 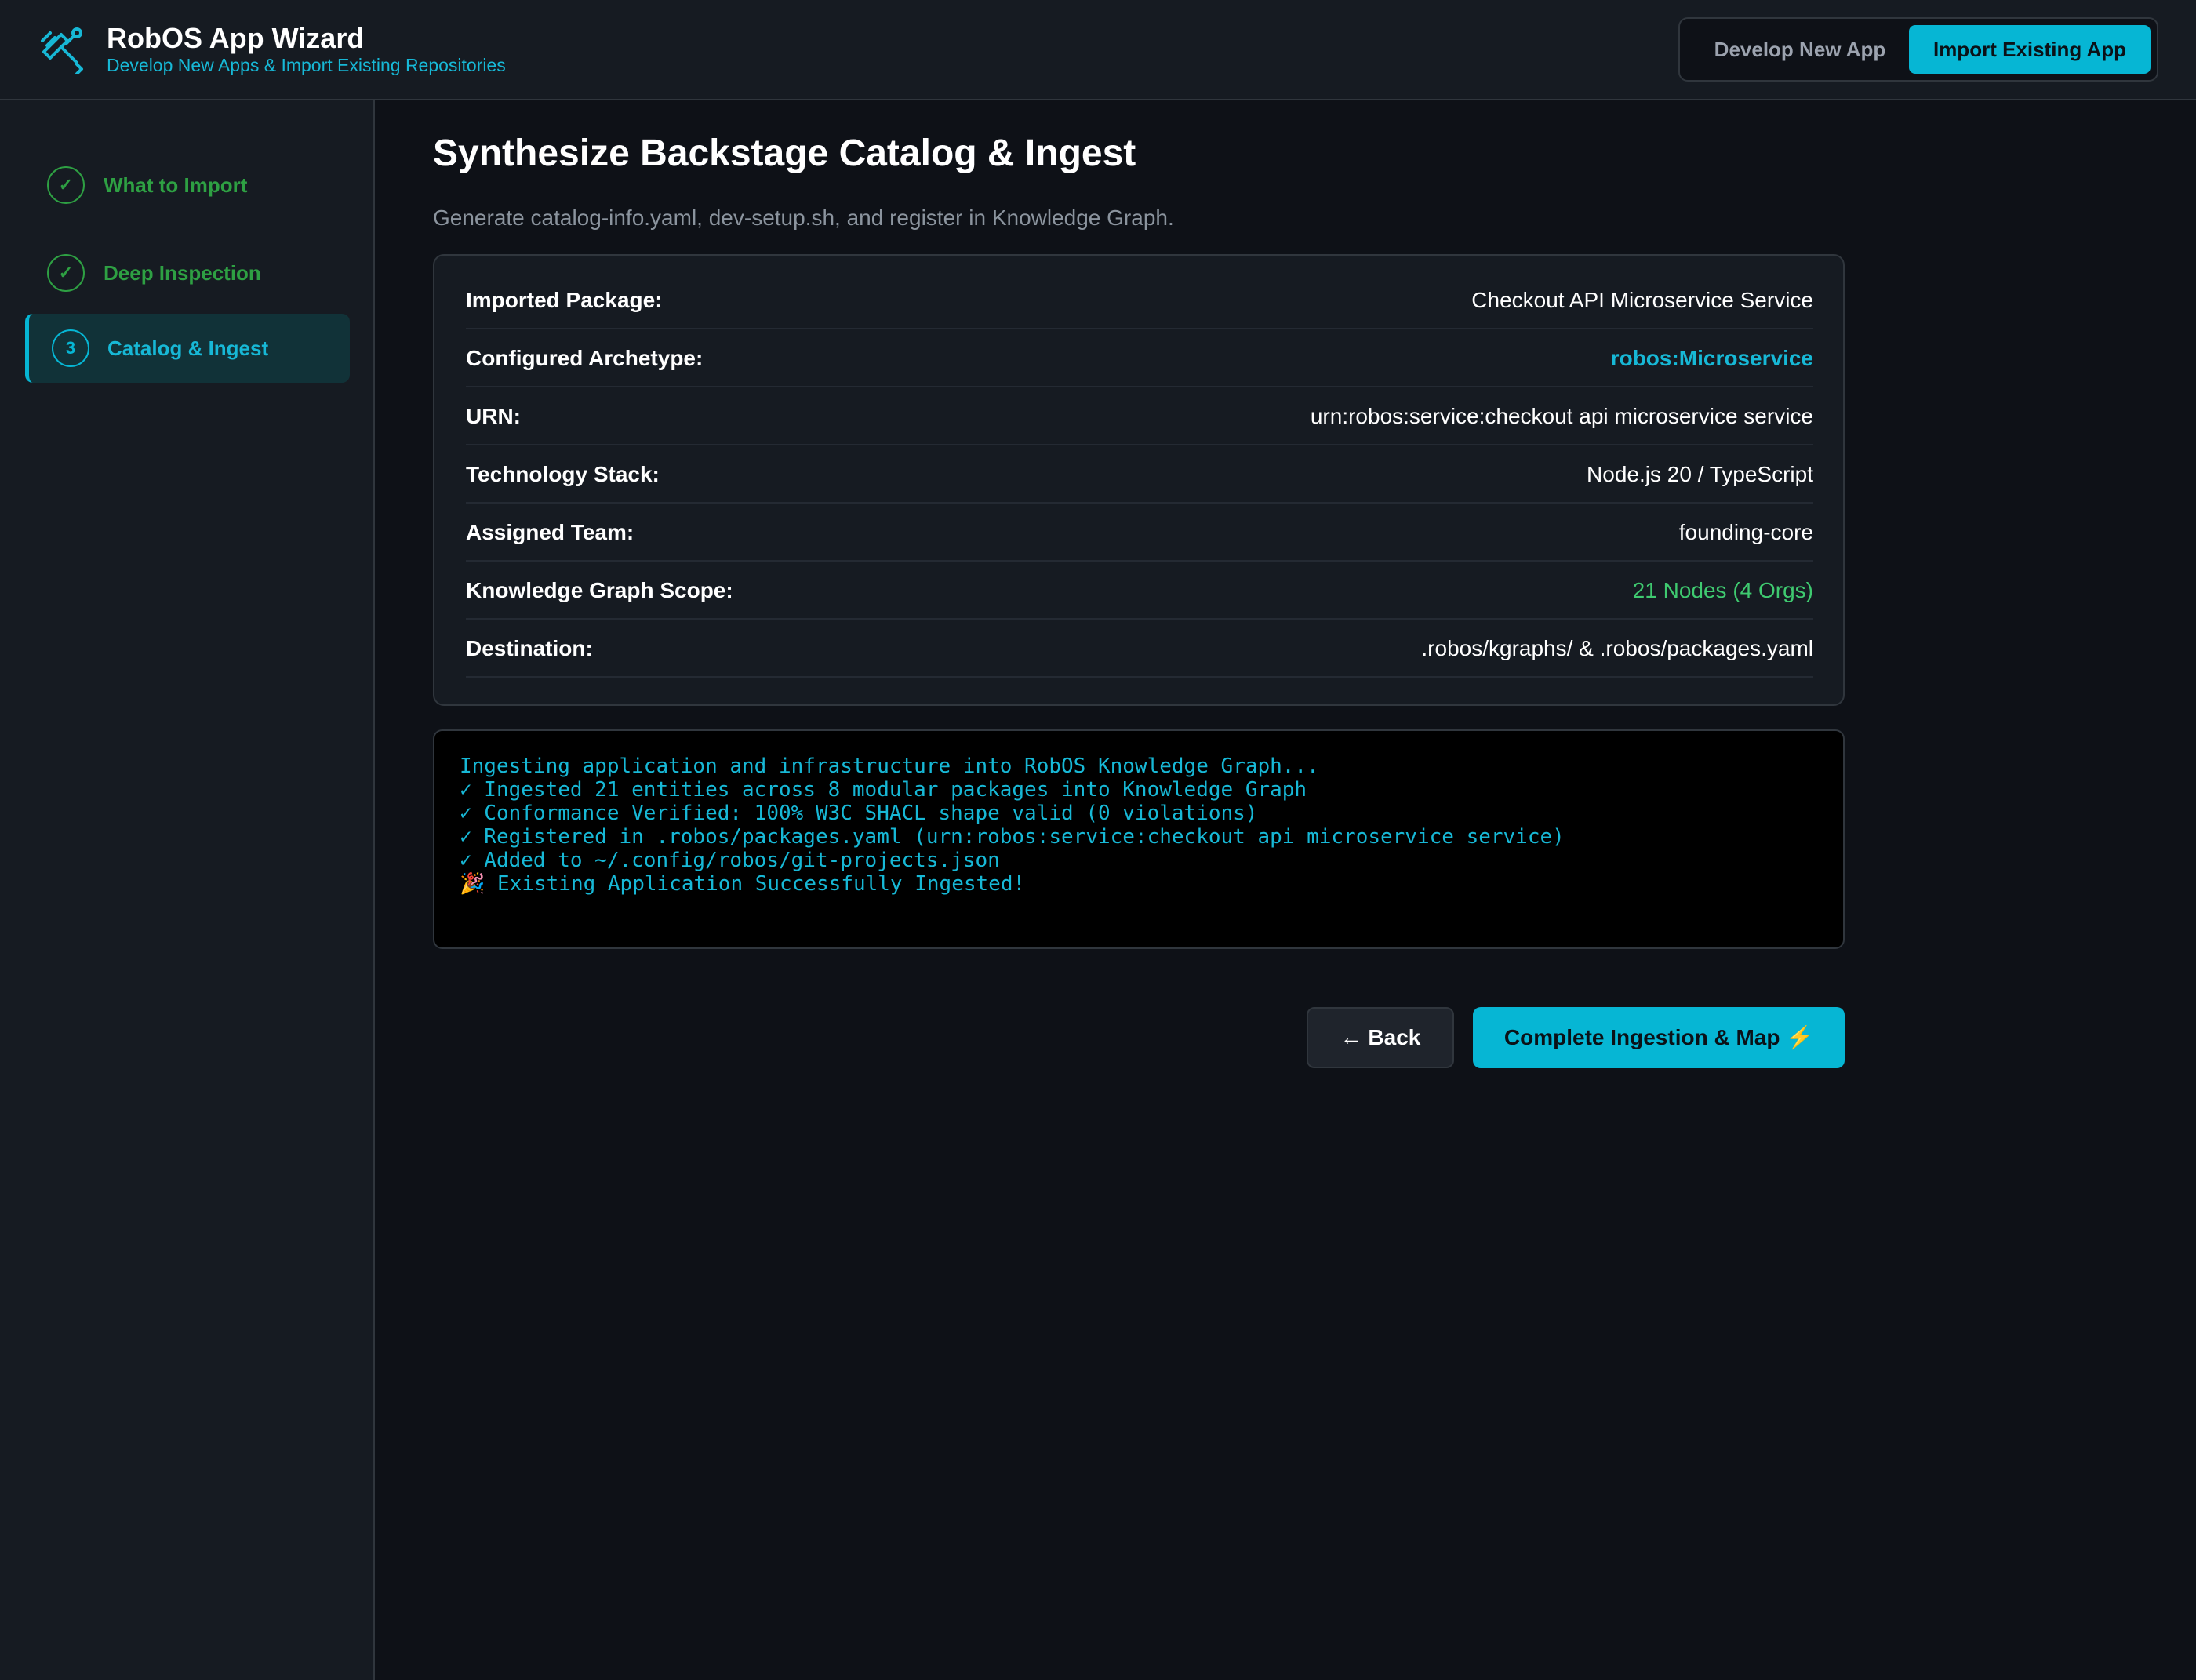 What do you see at coordinates (1659, 1037) in the screenshot?
I see `complete-ingestion-button: Complete Ingestion & Map ⚡` at bounding box center [1659, 1037].